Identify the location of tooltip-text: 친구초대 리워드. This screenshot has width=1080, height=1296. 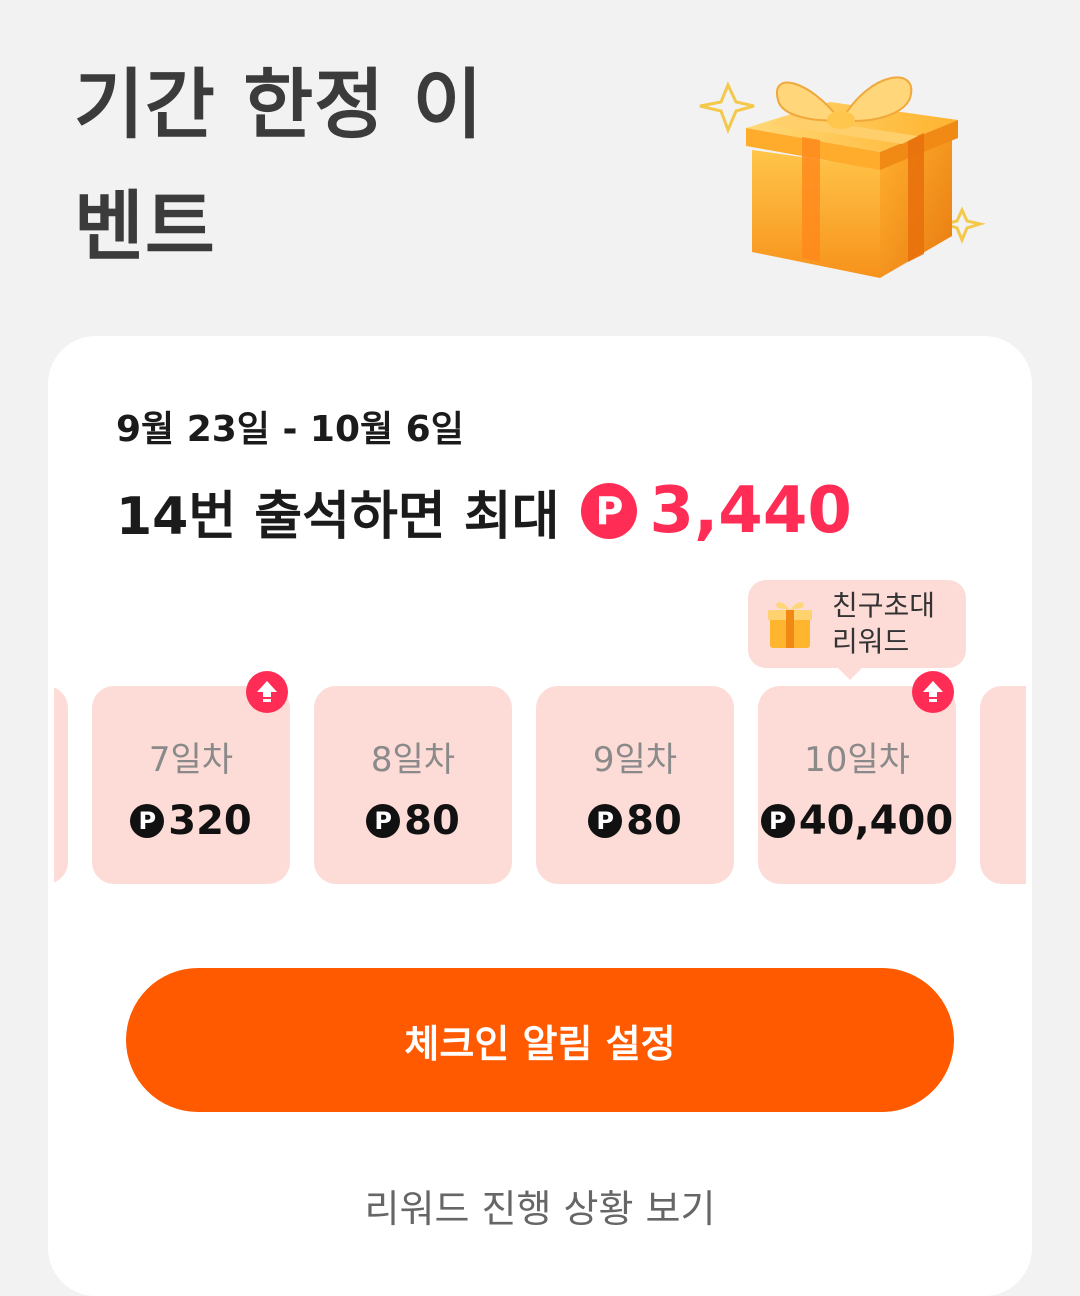
(883, 624).